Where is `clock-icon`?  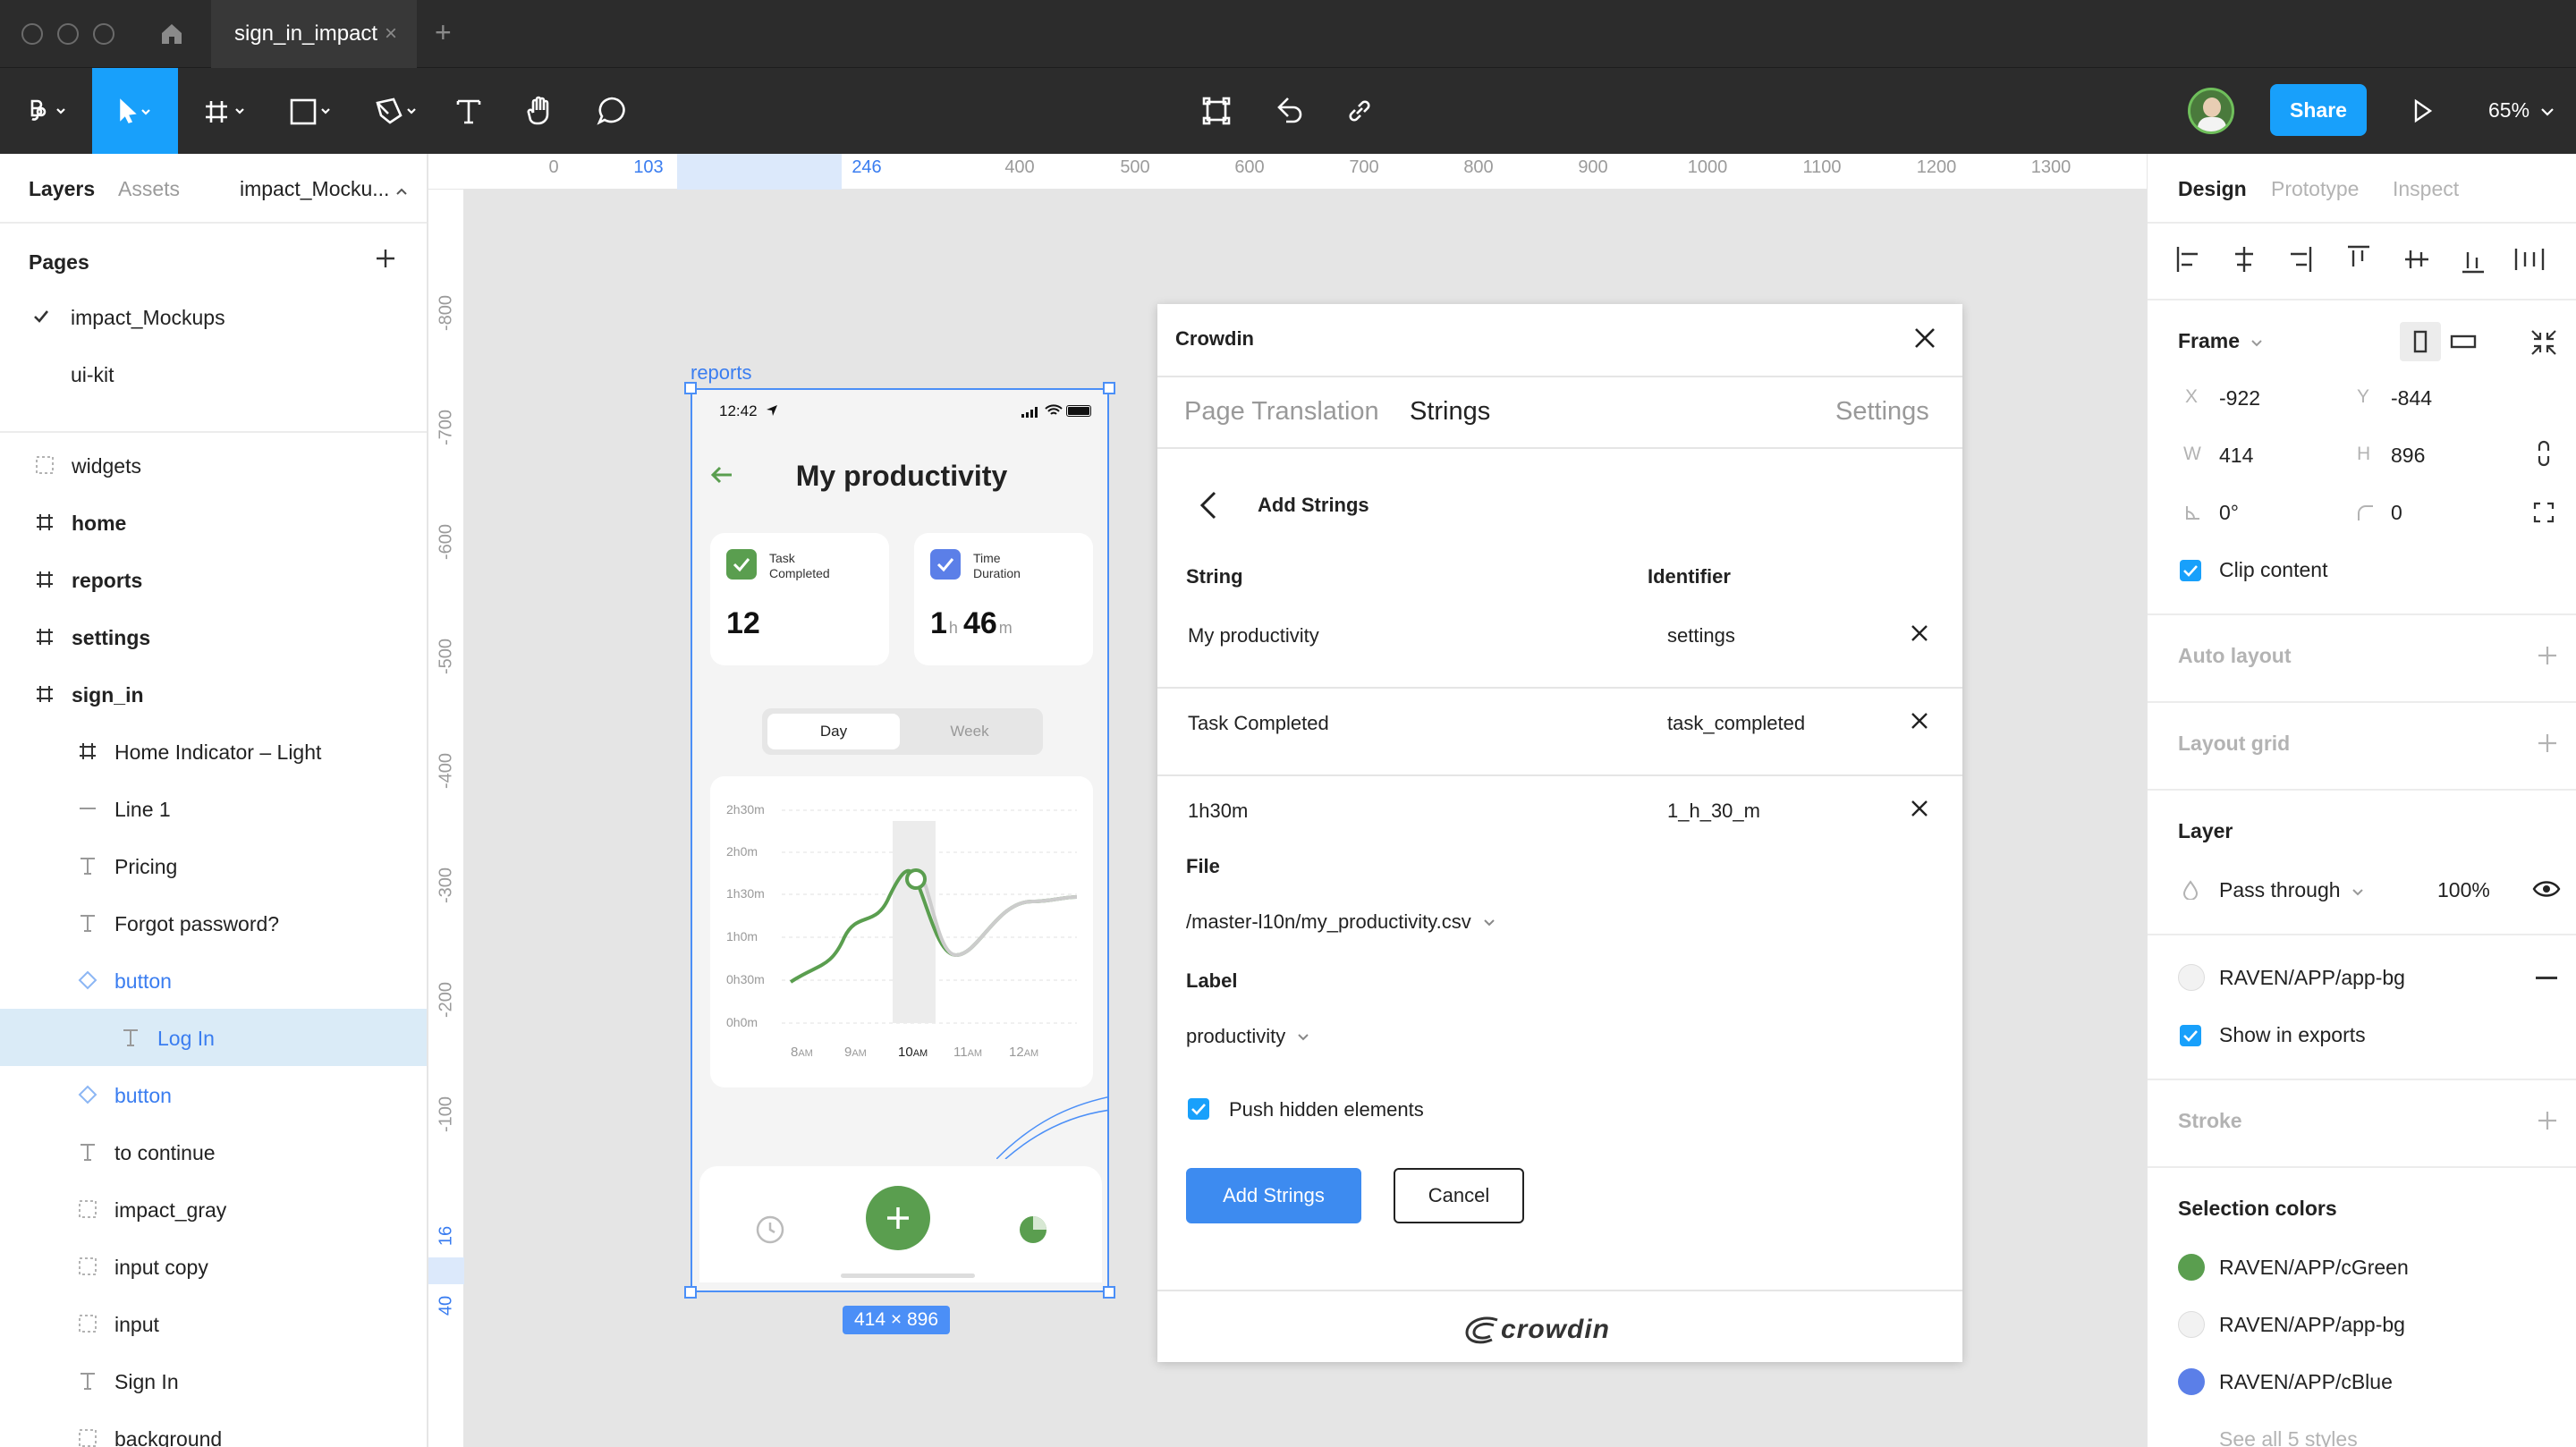 clock-icon is located at coordinates (770, 1229).